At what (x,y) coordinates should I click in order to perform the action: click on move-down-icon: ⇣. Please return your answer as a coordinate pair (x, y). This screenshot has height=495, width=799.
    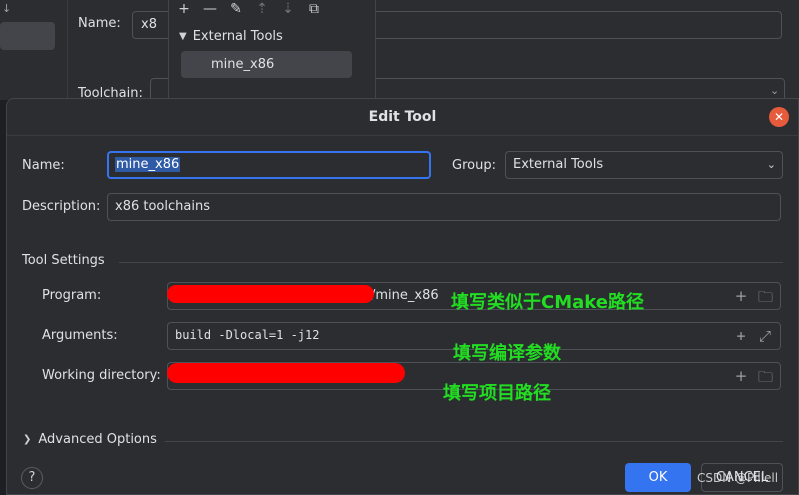
    Looking at the image, I should click on (288, 9).